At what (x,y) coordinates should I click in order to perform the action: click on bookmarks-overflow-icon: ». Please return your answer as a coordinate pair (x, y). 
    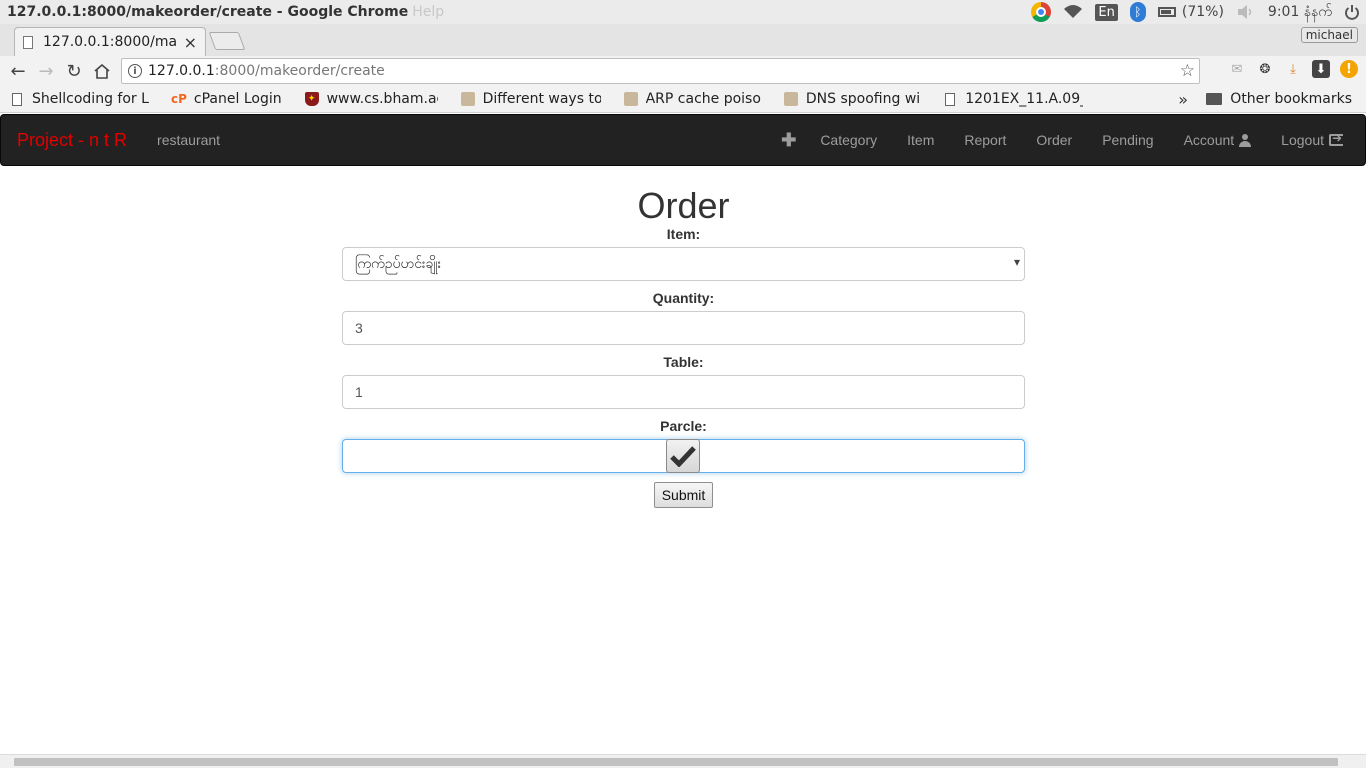
    Looking at the image, I should click on (1183, 99).